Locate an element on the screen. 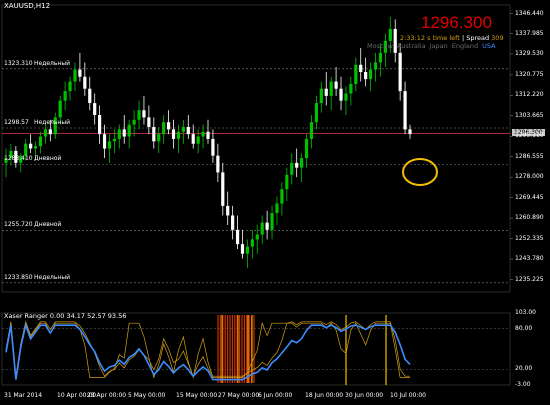 The height and width of the screenshot is (405, 550). price-axis-label: 1337.985 is located at coordinates (529, 33).